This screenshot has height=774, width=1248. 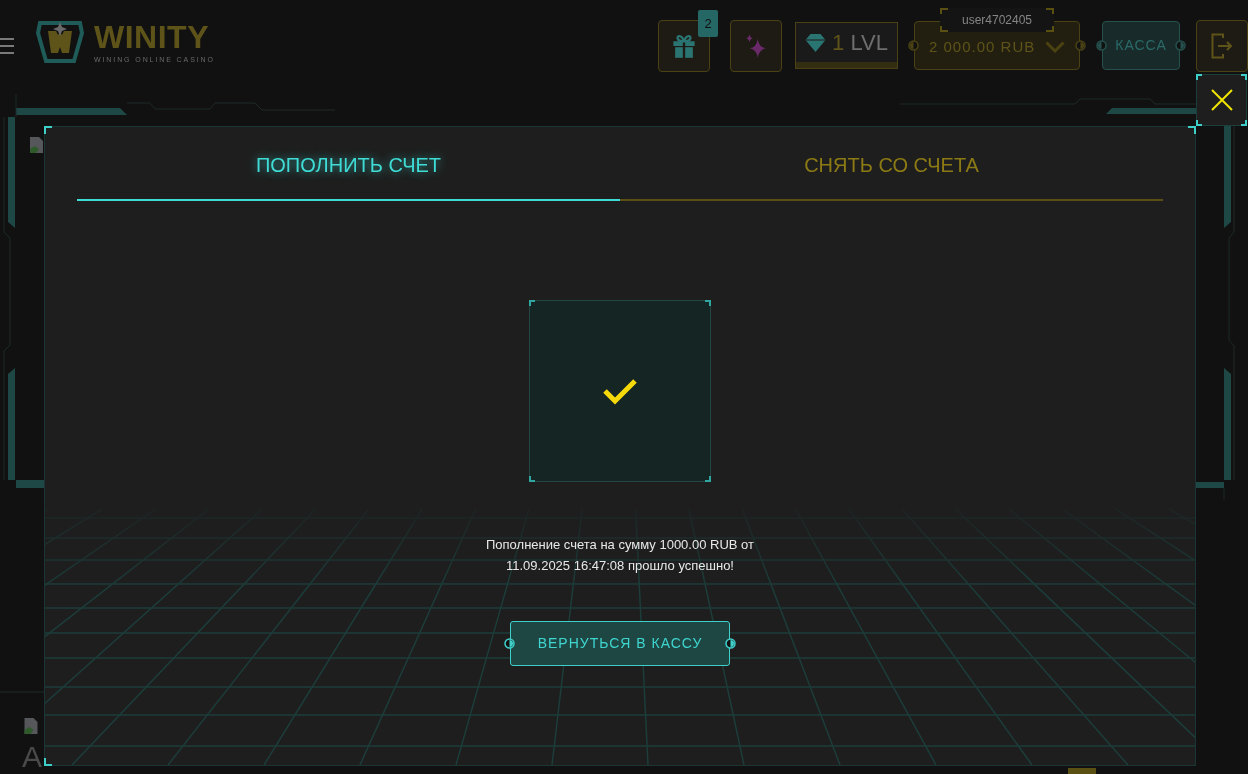 What do you see at coordinates (997, 20) in the screenshot?
I see `username-label: user4702405` at bounding box center [997, 20].